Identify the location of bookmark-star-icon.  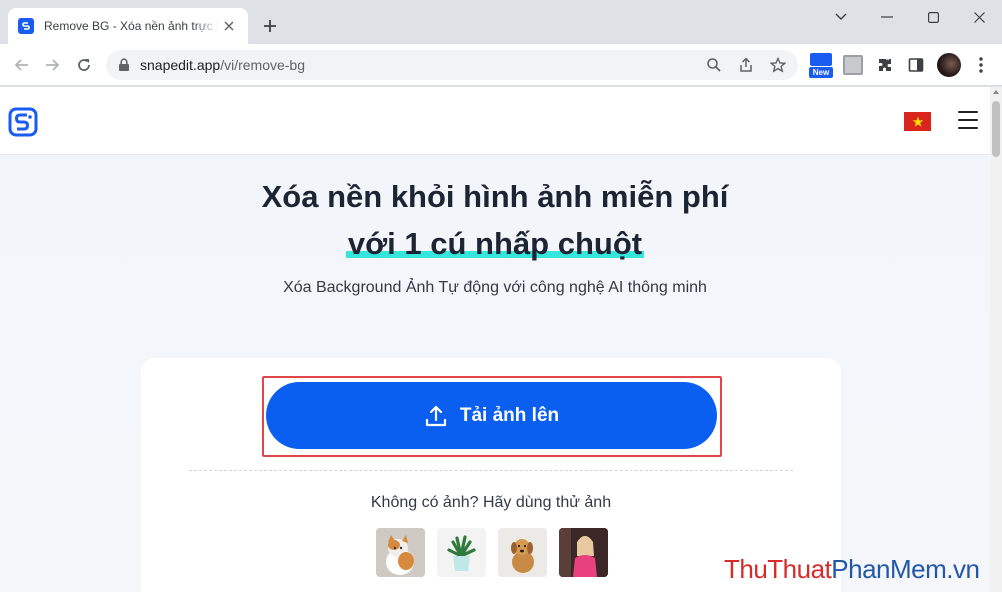
(778, 65).